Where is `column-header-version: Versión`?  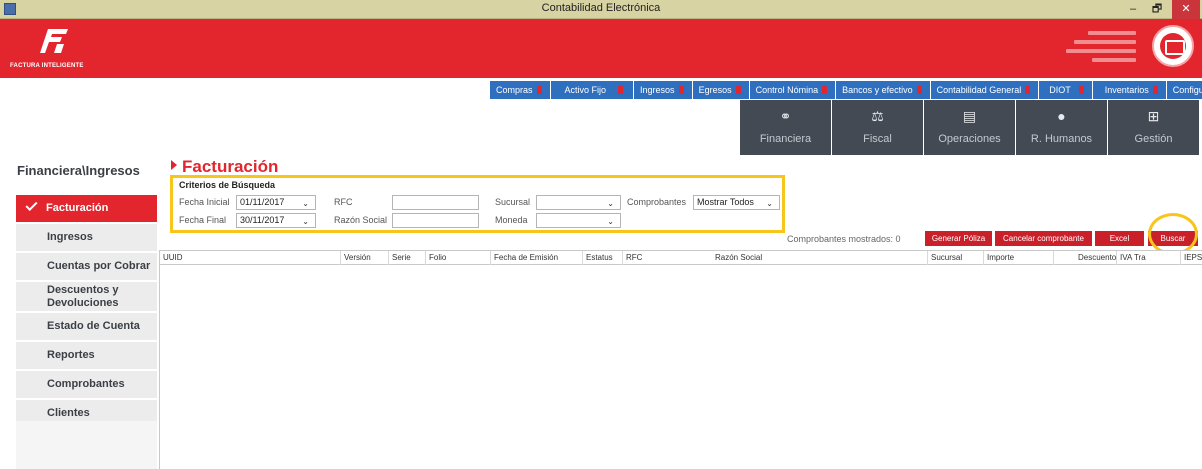
column-header-version: Versión is located at coordinates (364, 258).